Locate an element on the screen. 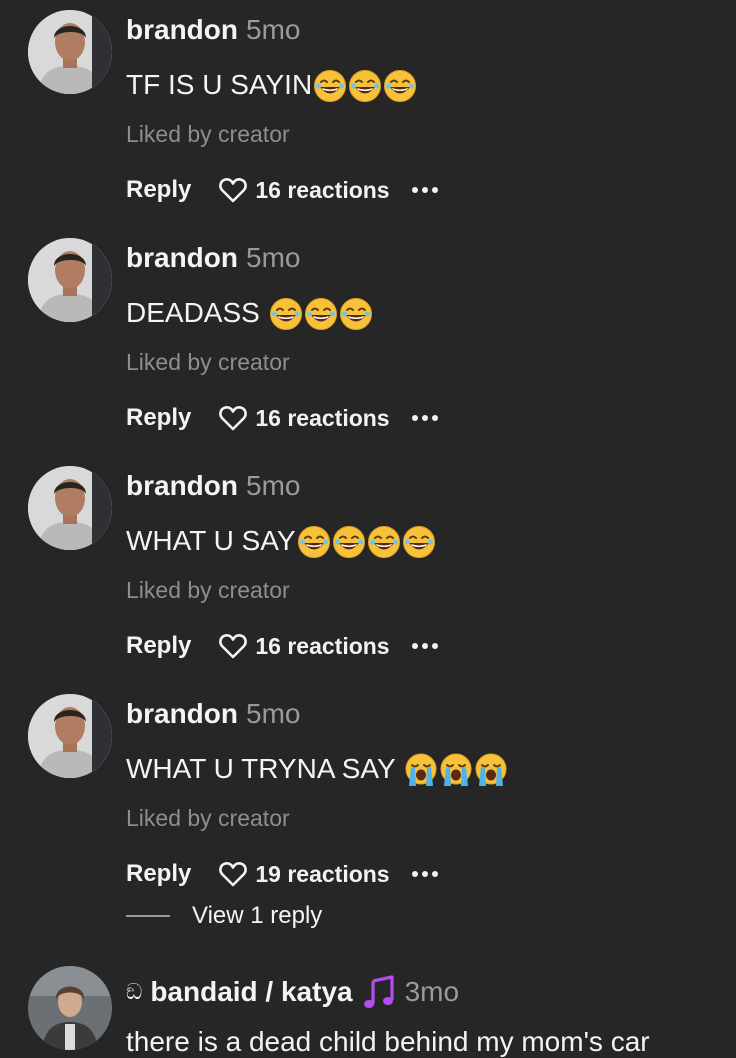 The width and height of the screenshot is (736, 1058). comment-text: WHAT U SAY is located at coordinates (281, 541).